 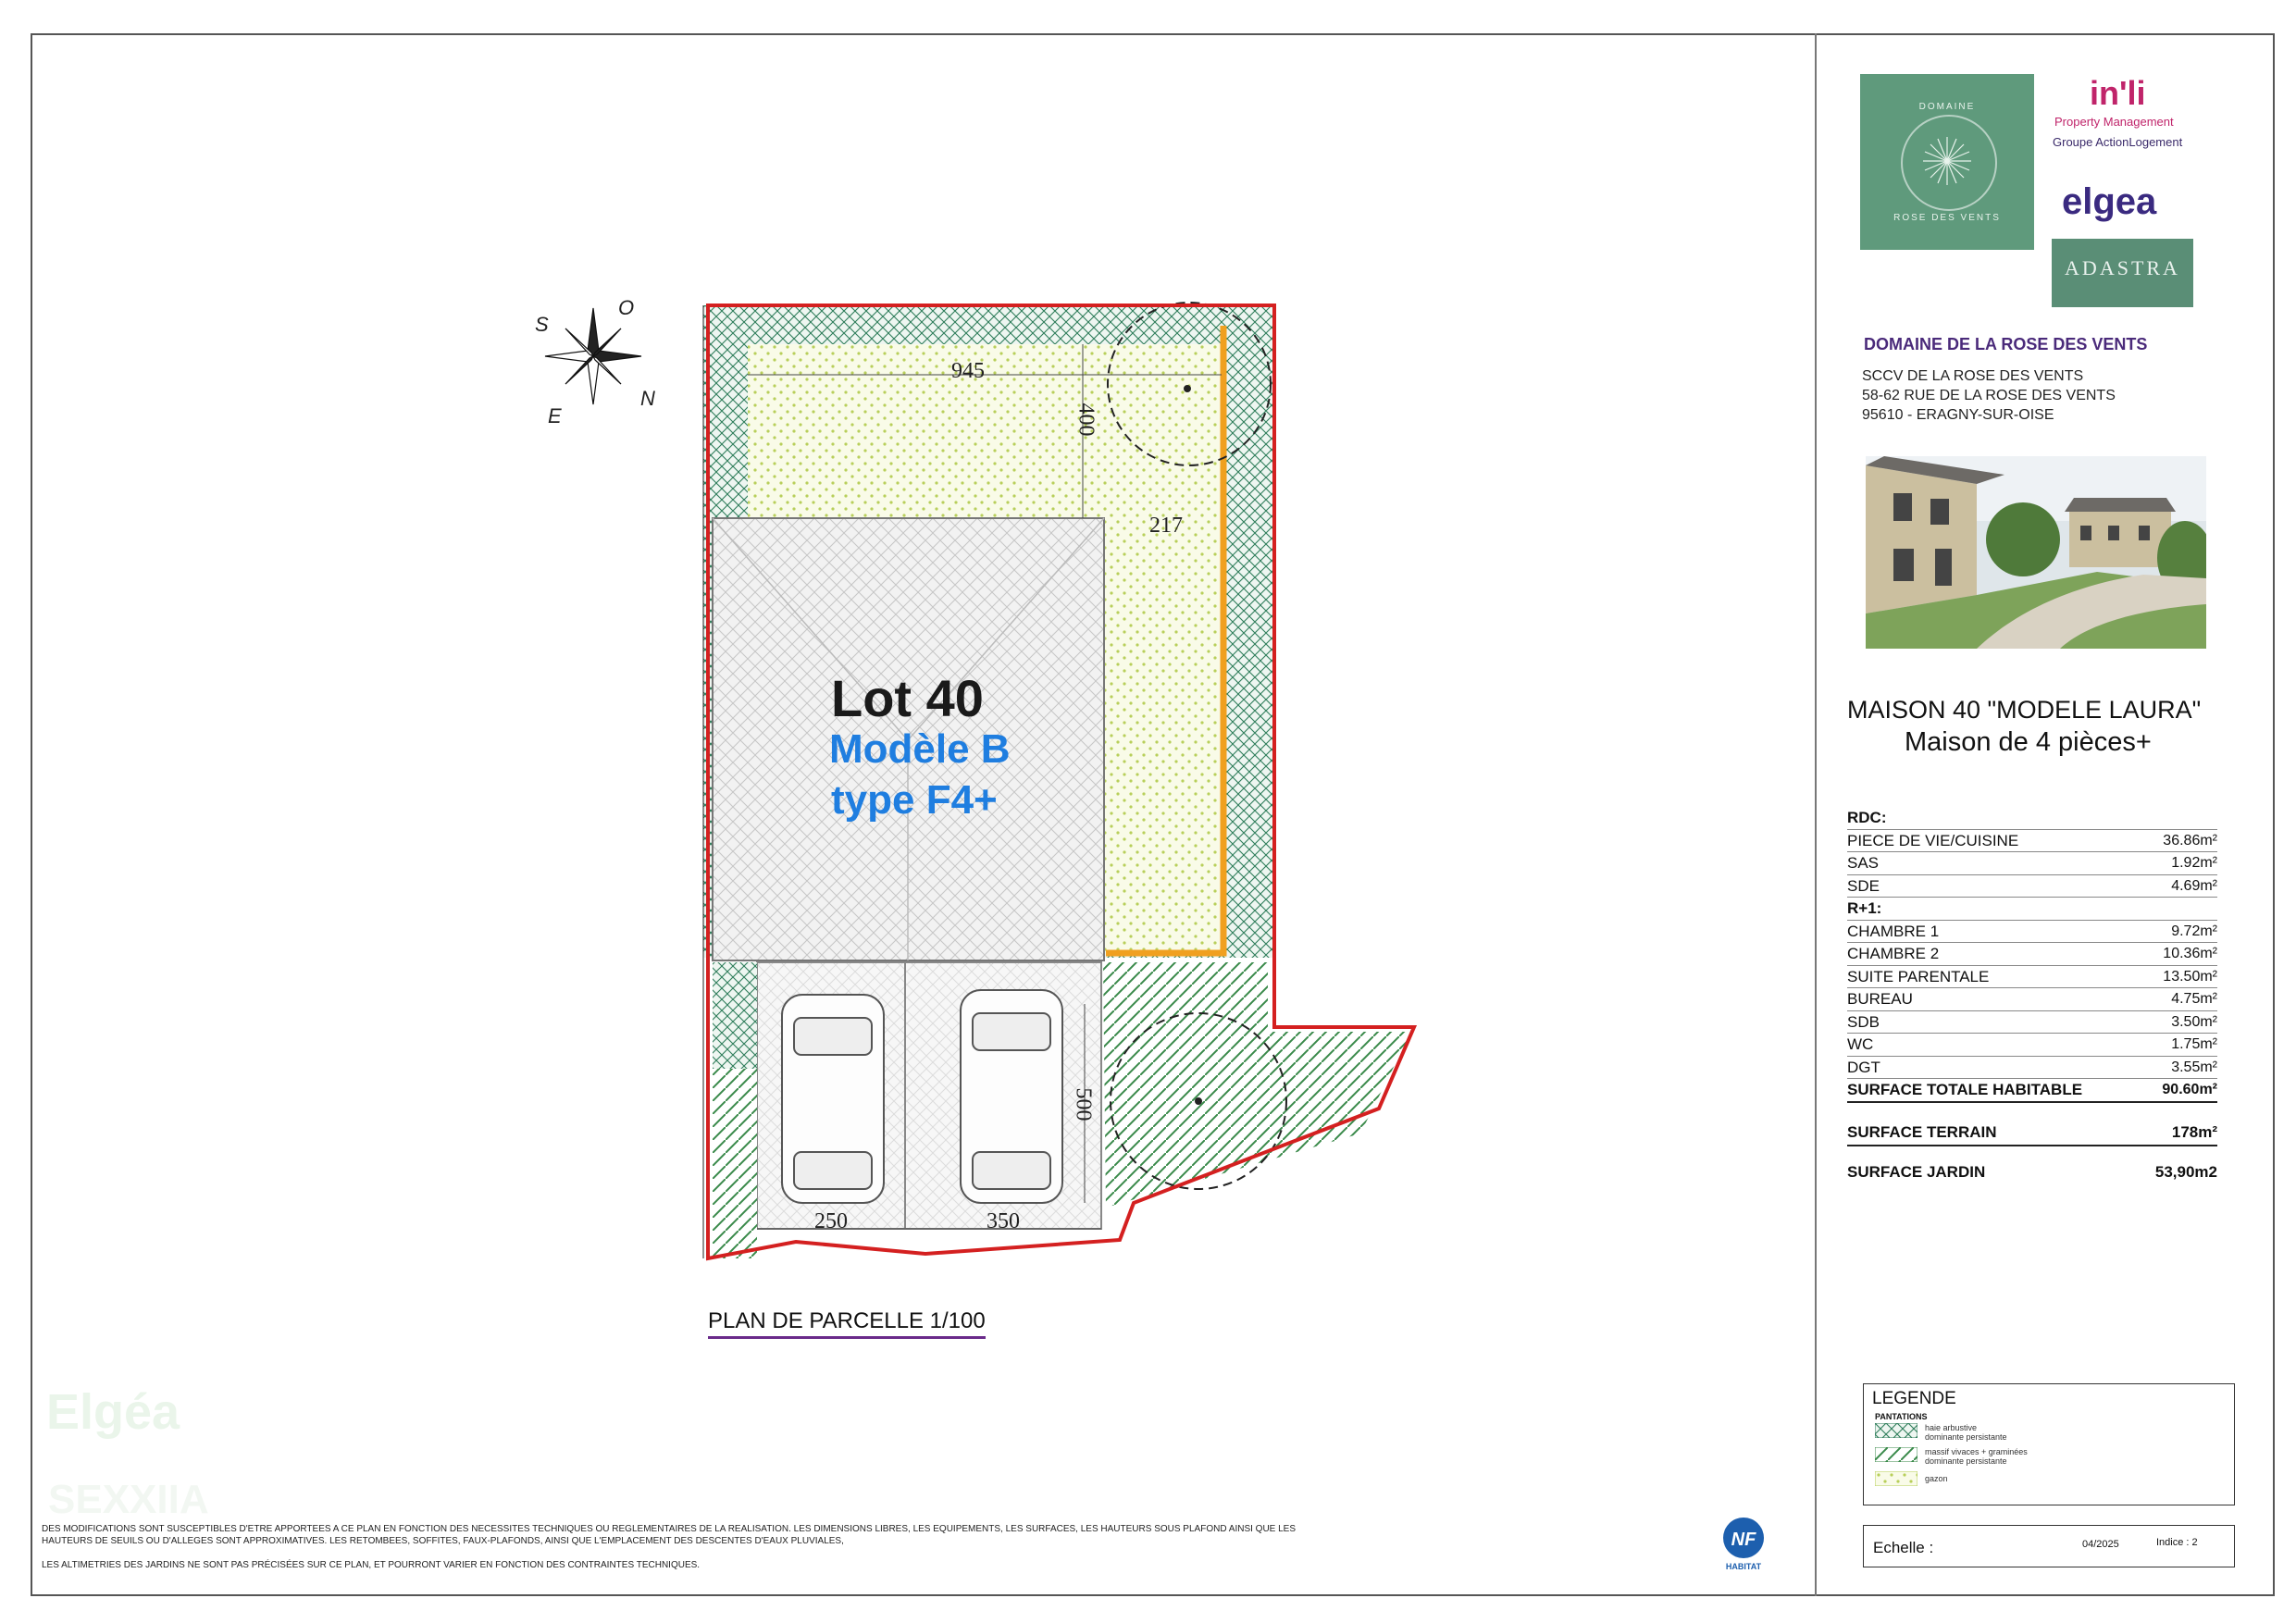 What do you see at coordinates (113, 1412) in the screenshot?
I see `elgea-watermark: Elgéa` at bounding box center [113, 1412].